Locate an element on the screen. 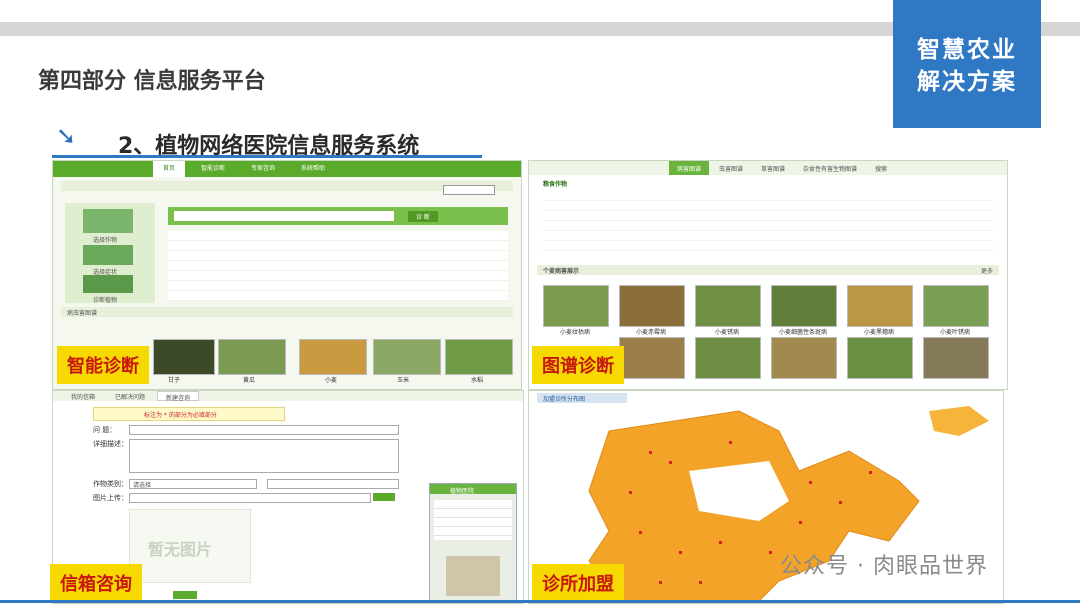  crop-category-list is located at coordinates (768, 221).